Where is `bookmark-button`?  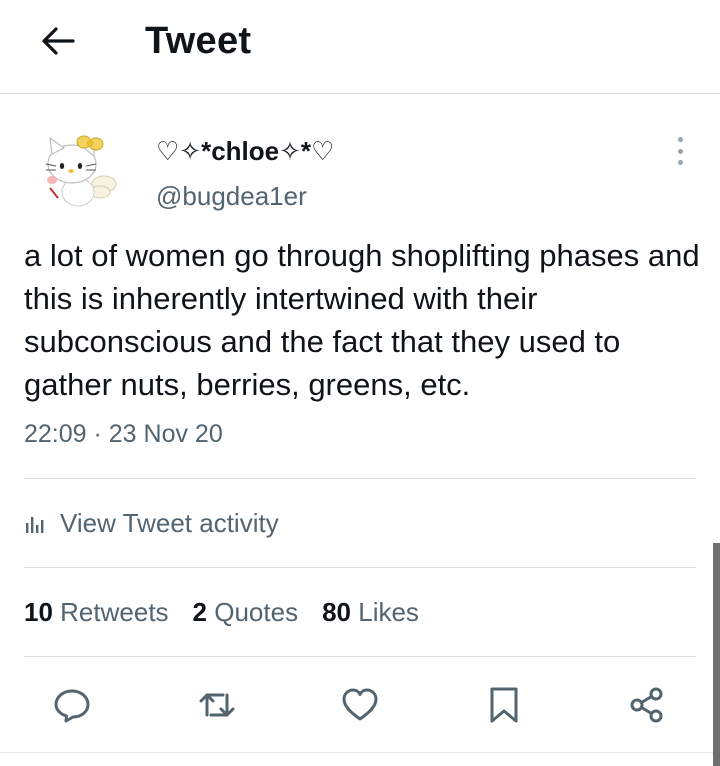
bookmark-button is located at coordinates (504, 705).